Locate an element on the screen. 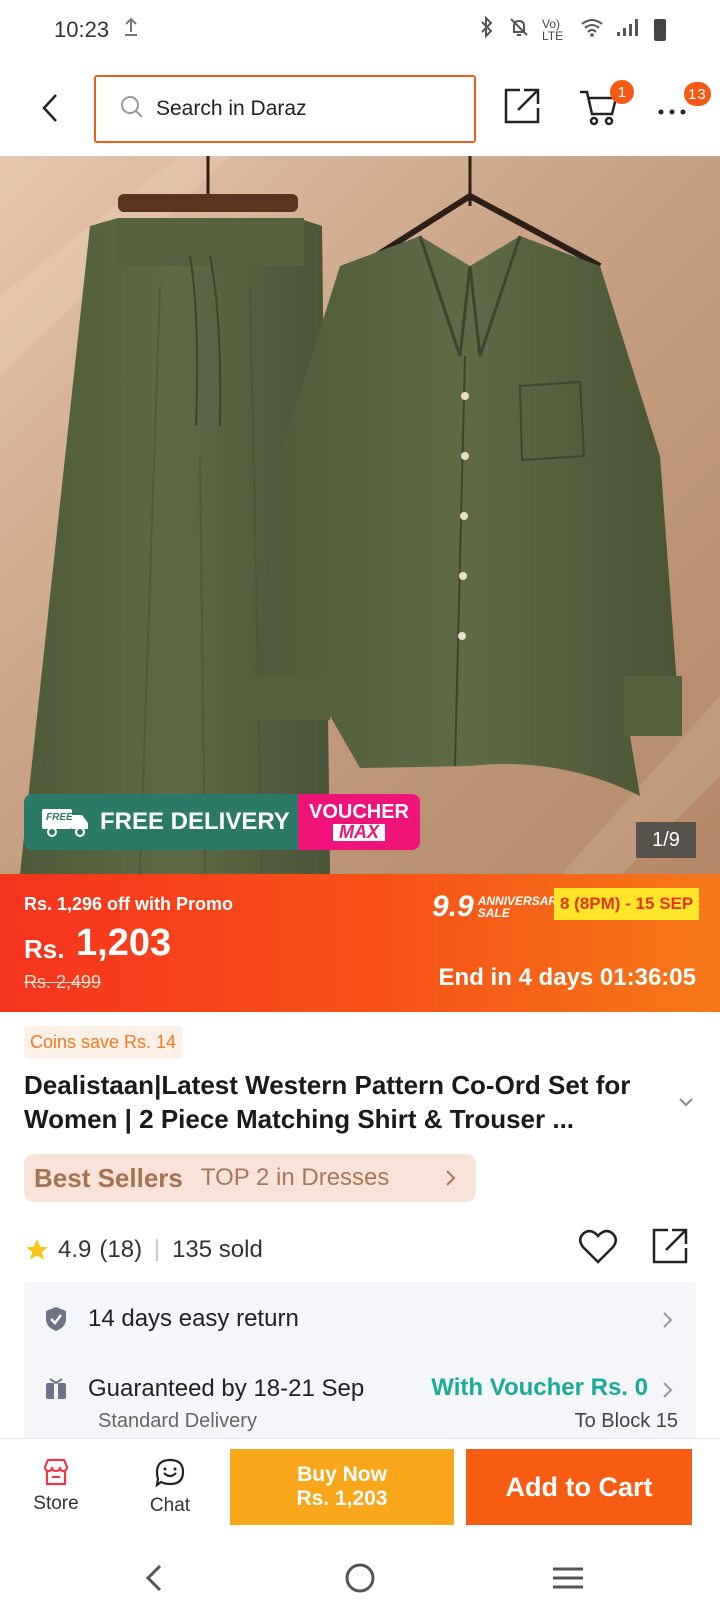 This screenshot has height=1612, width=720. system-recents-button is located at coordinates (568, 1578).